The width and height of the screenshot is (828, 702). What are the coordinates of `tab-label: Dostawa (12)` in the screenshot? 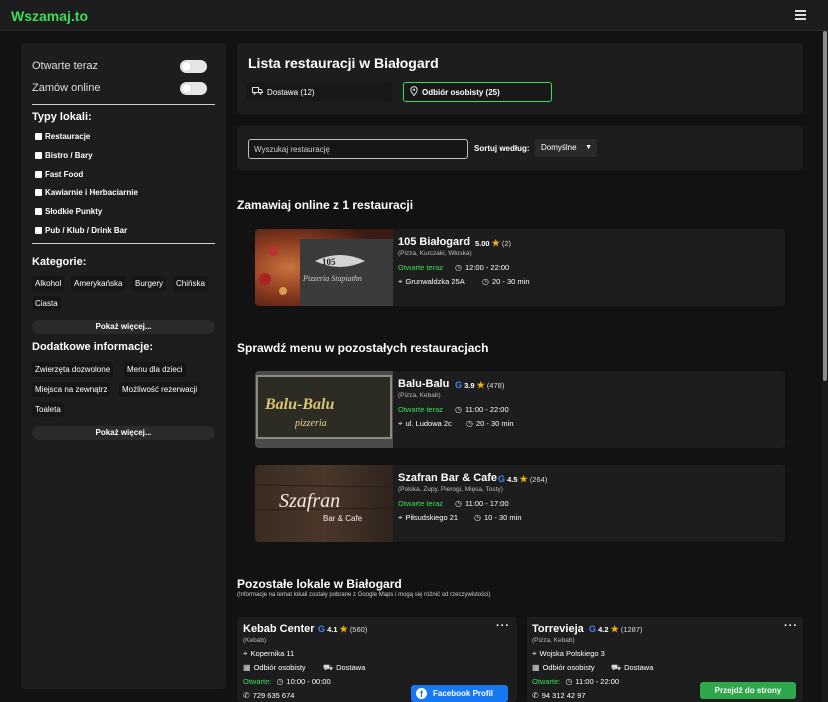 It's located at (291, 92).